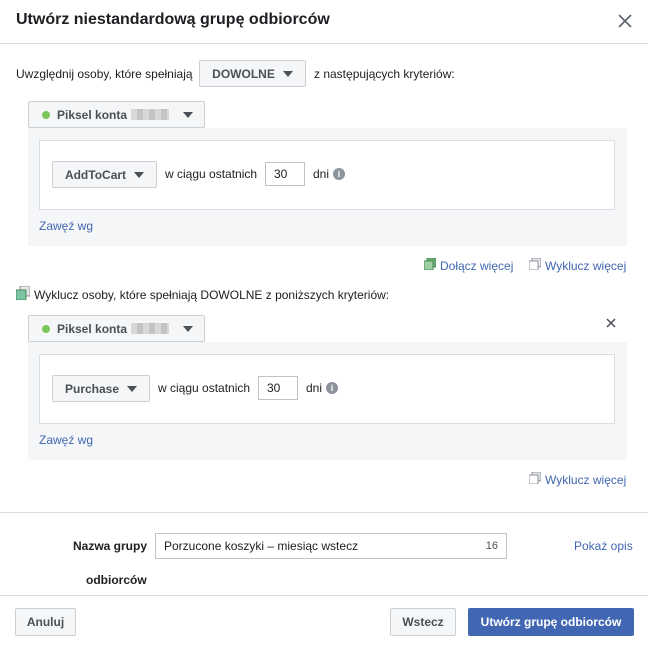 The height and width of the screenshot is (647, 648). I want to click on remove-exclusion-icon, so click(611, 323).